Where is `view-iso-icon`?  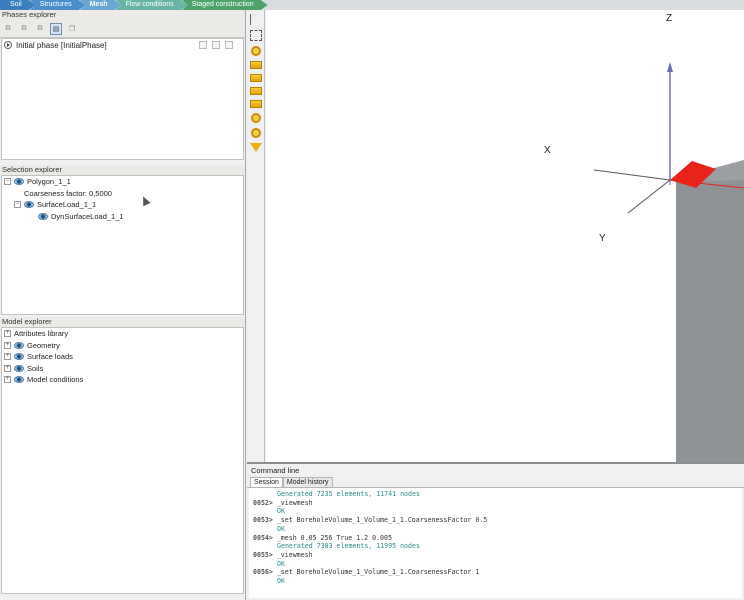 view-iso-icon is located at coordinates (255, 104).